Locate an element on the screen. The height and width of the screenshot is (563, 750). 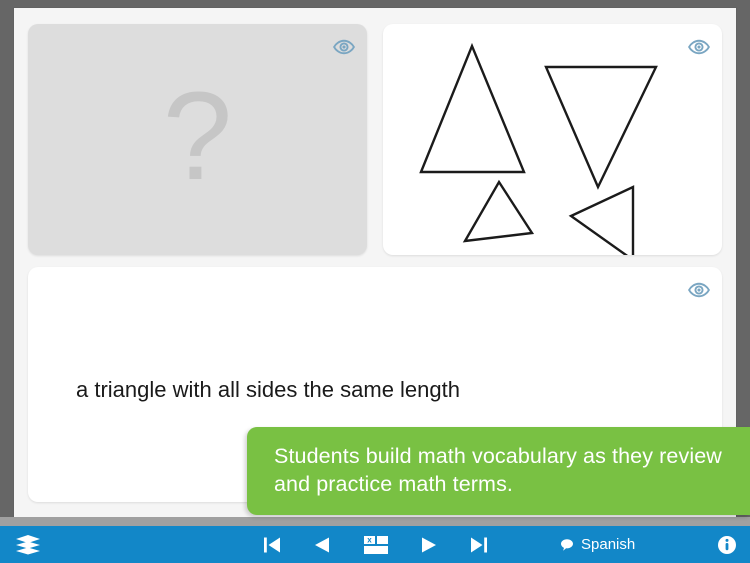
decks-button is located at coordinates (28, 544).